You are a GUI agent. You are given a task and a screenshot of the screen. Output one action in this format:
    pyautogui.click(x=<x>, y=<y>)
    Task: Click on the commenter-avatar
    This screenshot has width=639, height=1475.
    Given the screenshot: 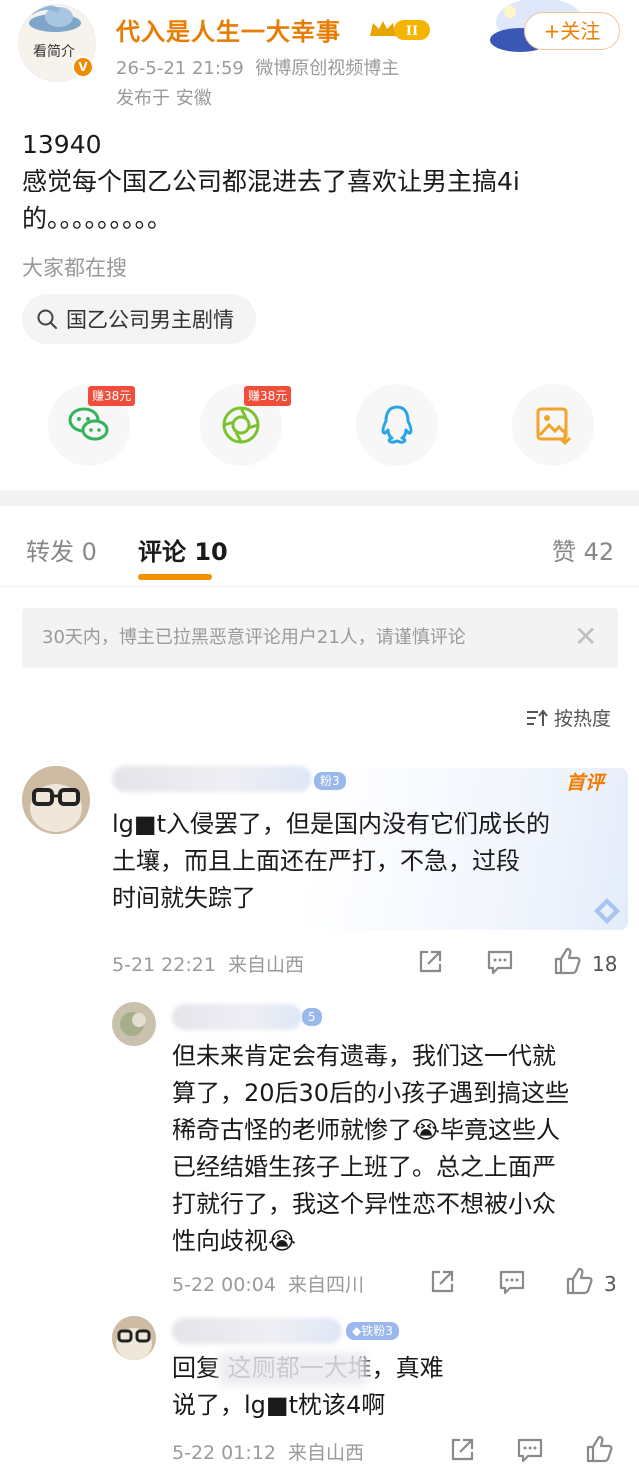 What is the action you would take?
    pyautogui.click(x=56, y=800)
    